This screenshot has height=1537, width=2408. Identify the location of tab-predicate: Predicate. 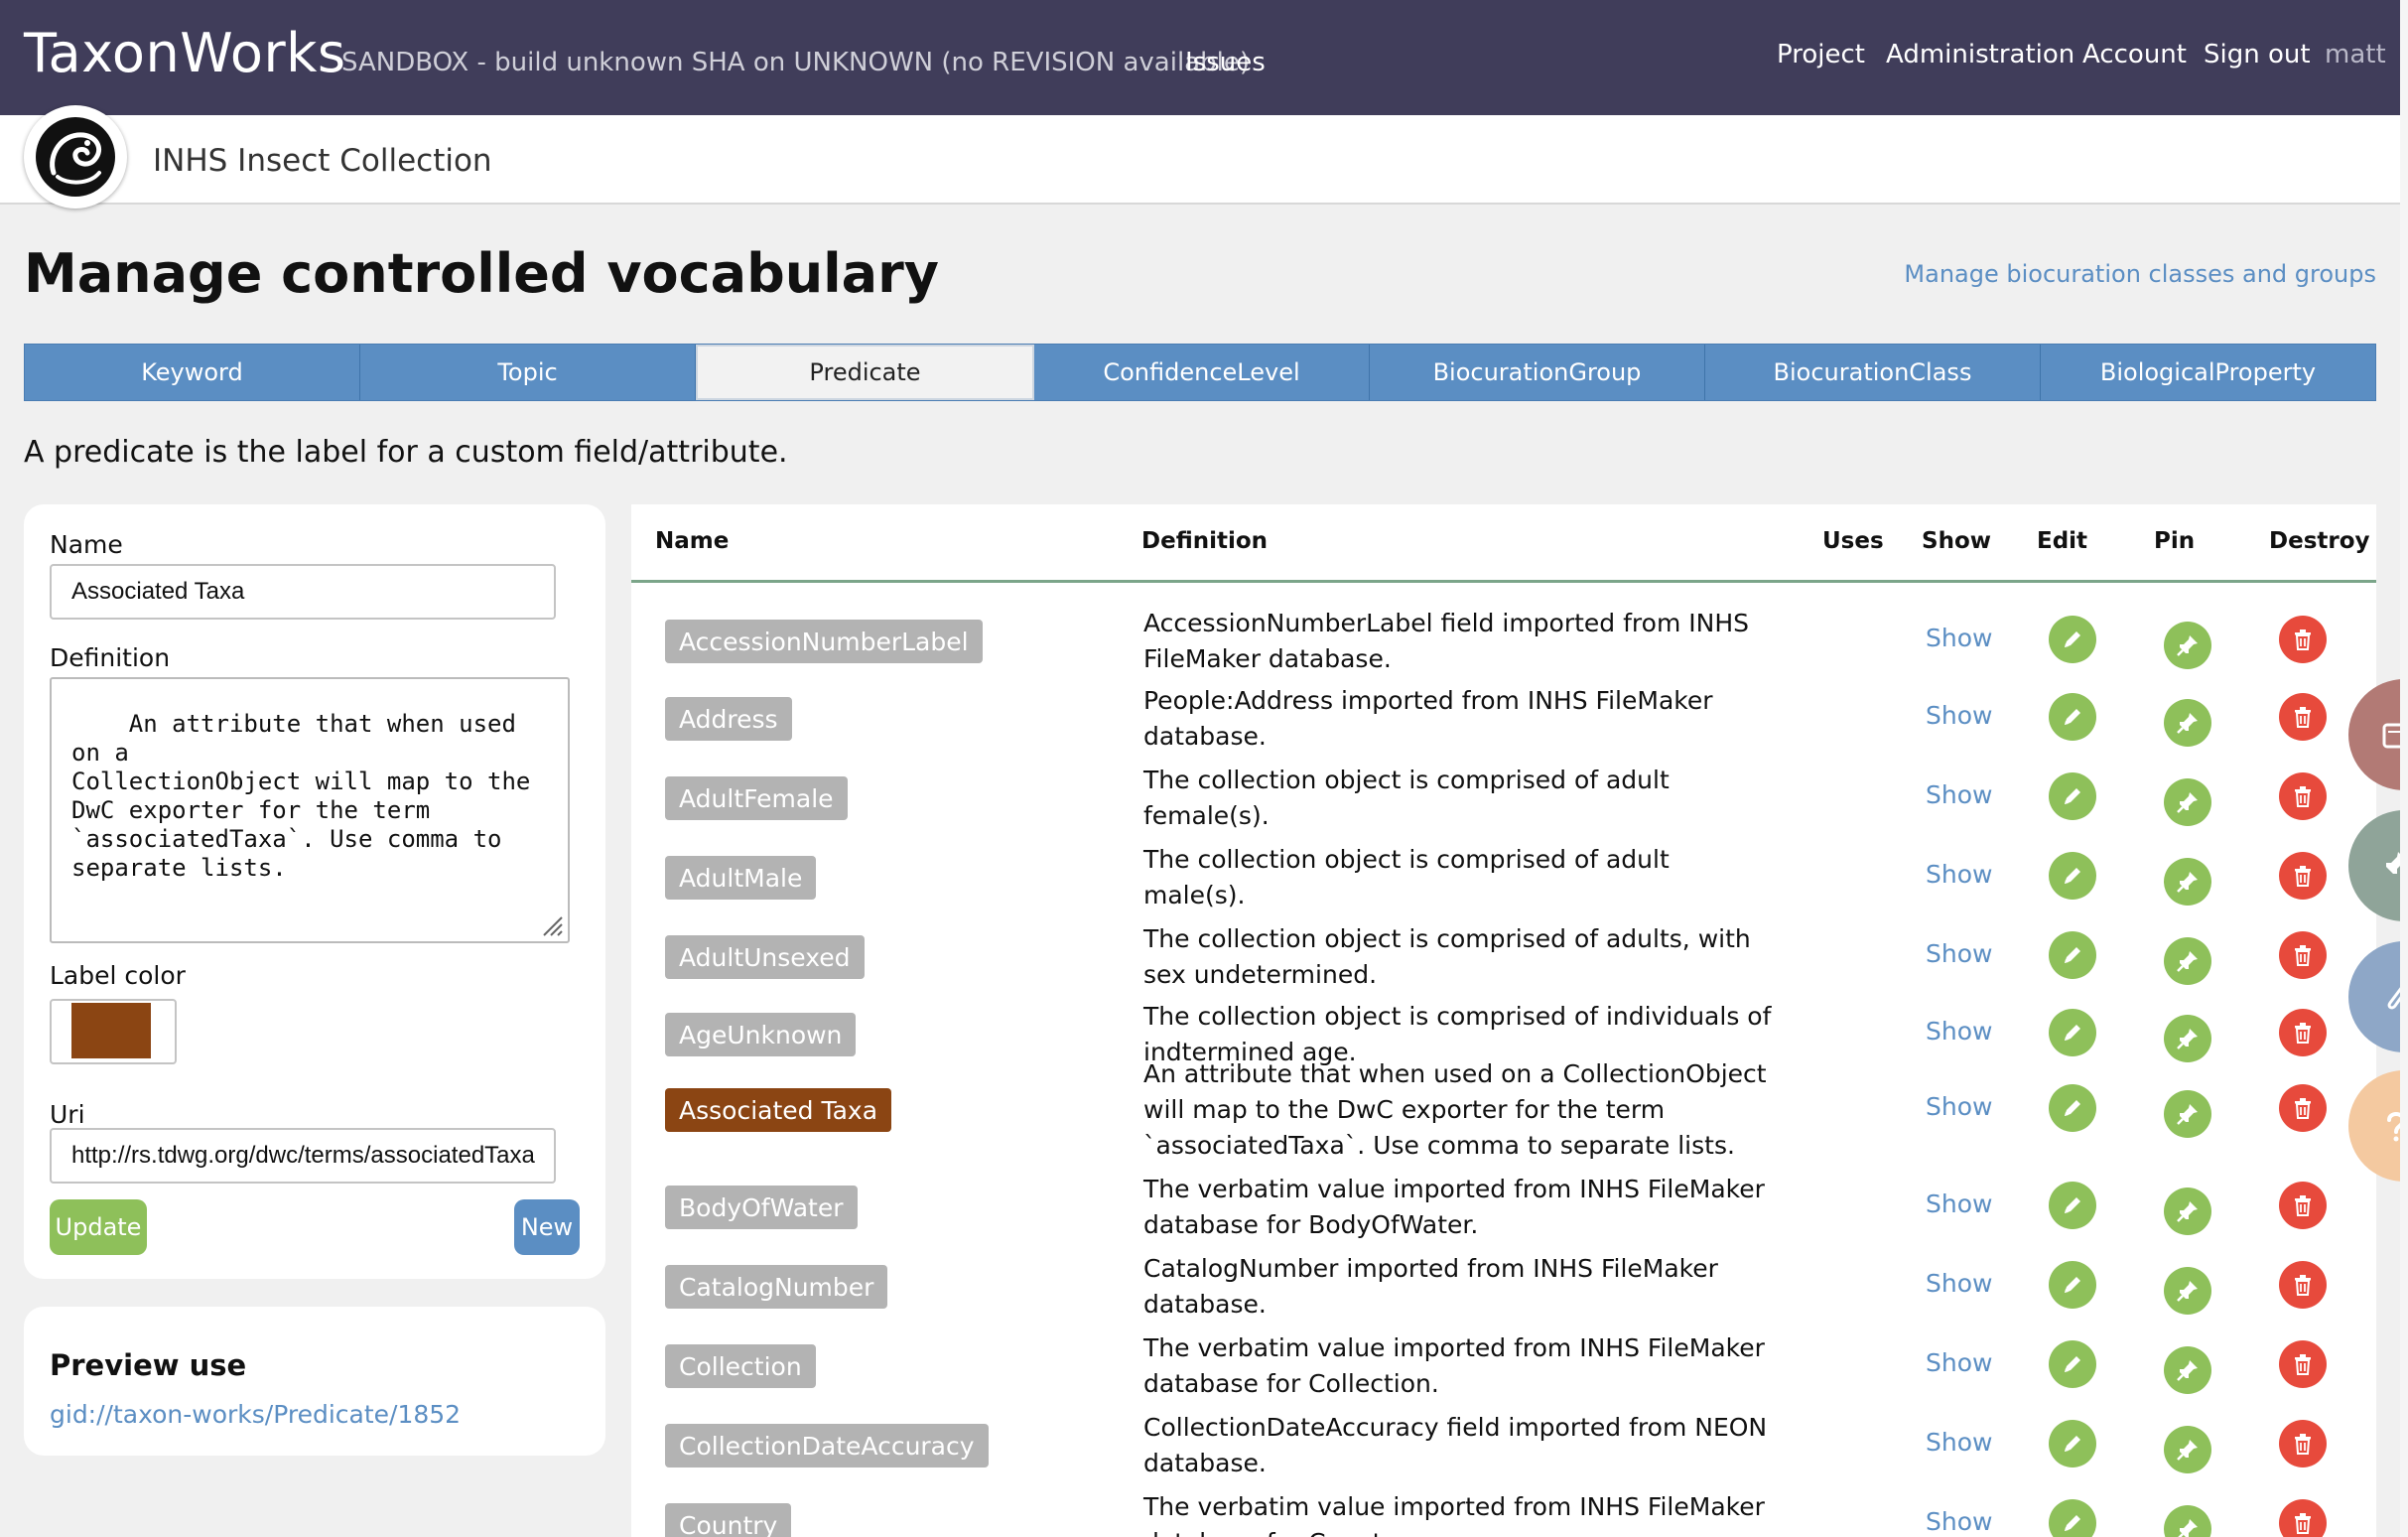
(865, 372).